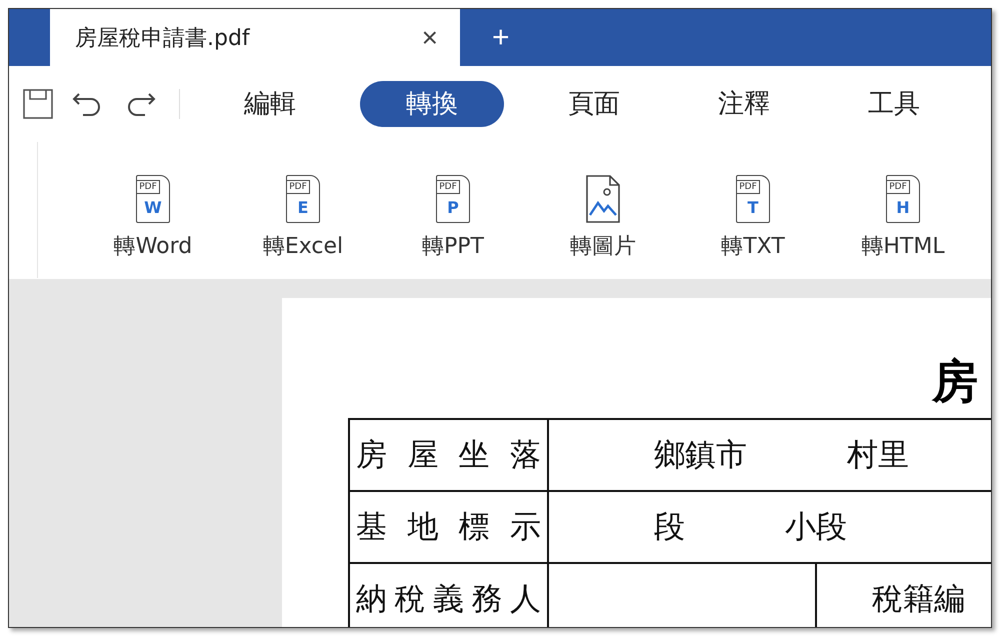  I want to click on table-cell-text: 稅籍編, so click(918, 599).